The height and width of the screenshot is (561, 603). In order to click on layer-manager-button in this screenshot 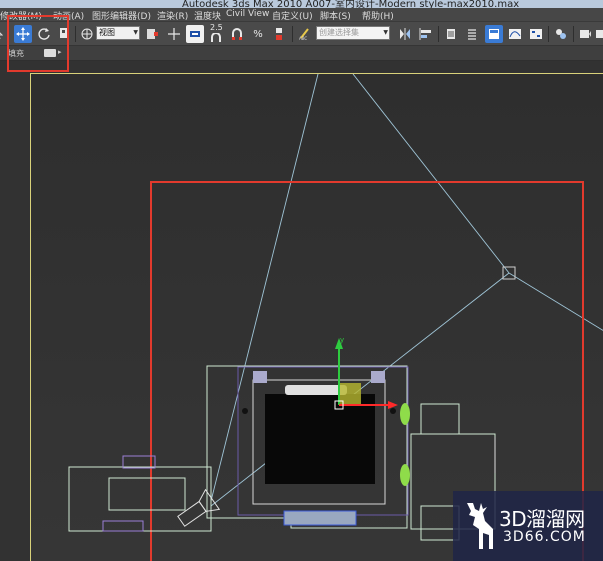, I will do `click(451, 34)`.